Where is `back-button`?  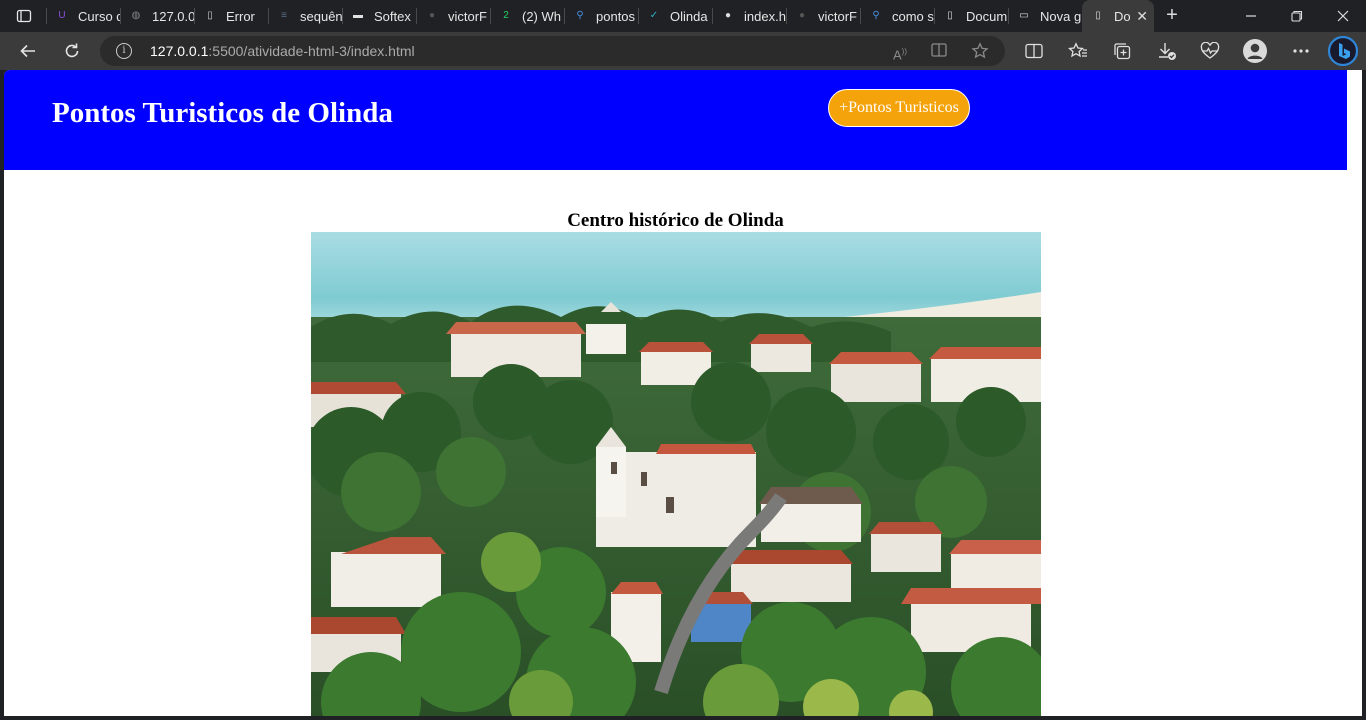
back-button is located at coordinates (28, 51).